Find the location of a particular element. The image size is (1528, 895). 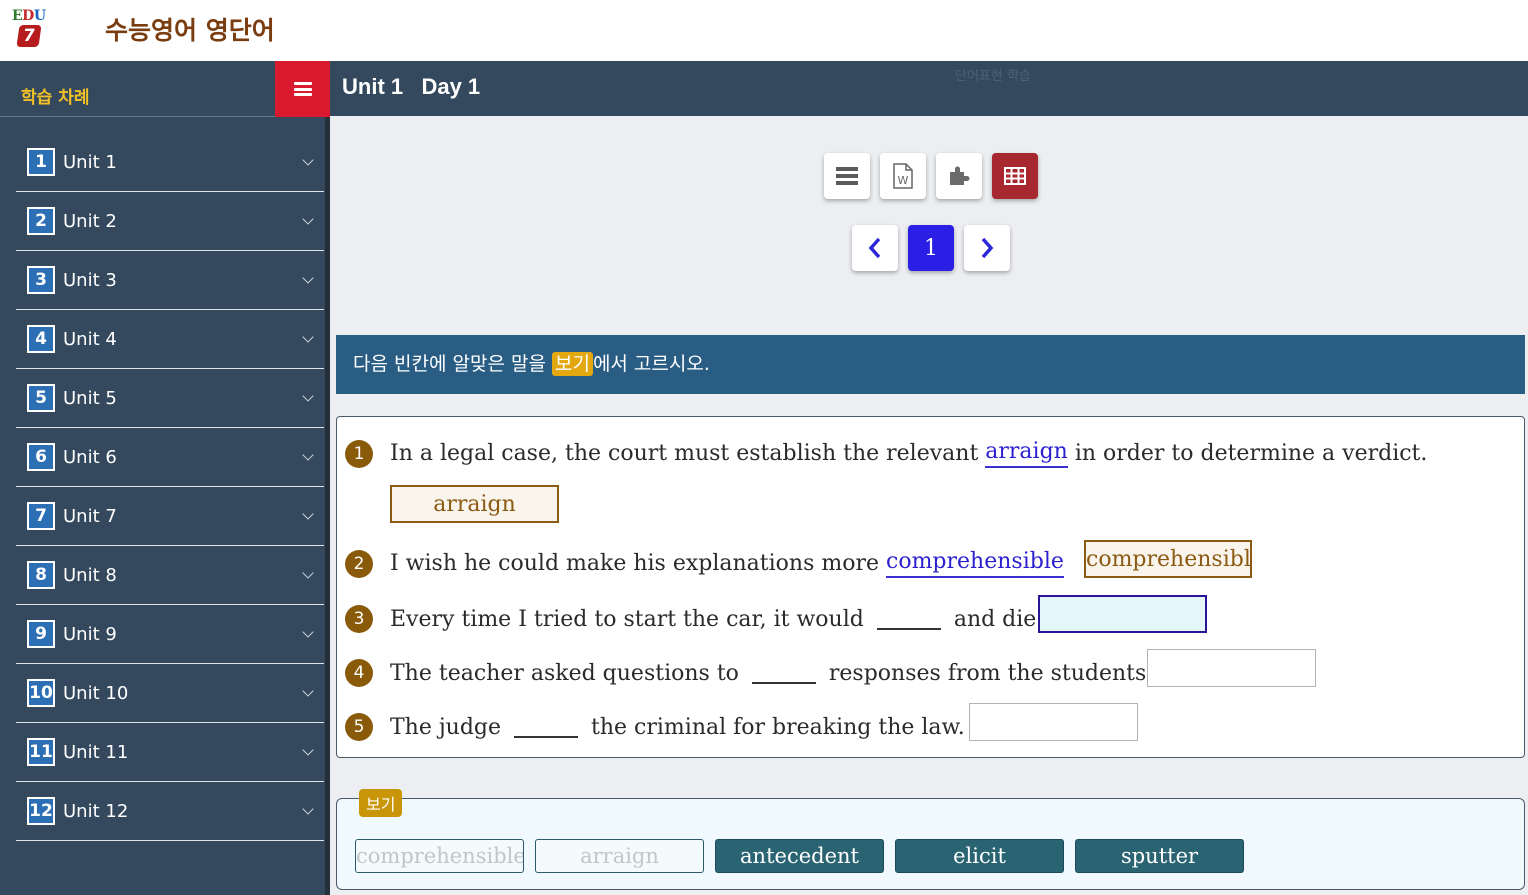

sidebar-item-unit-4: 4 Unit 4 is located at coordinates (170, 339).